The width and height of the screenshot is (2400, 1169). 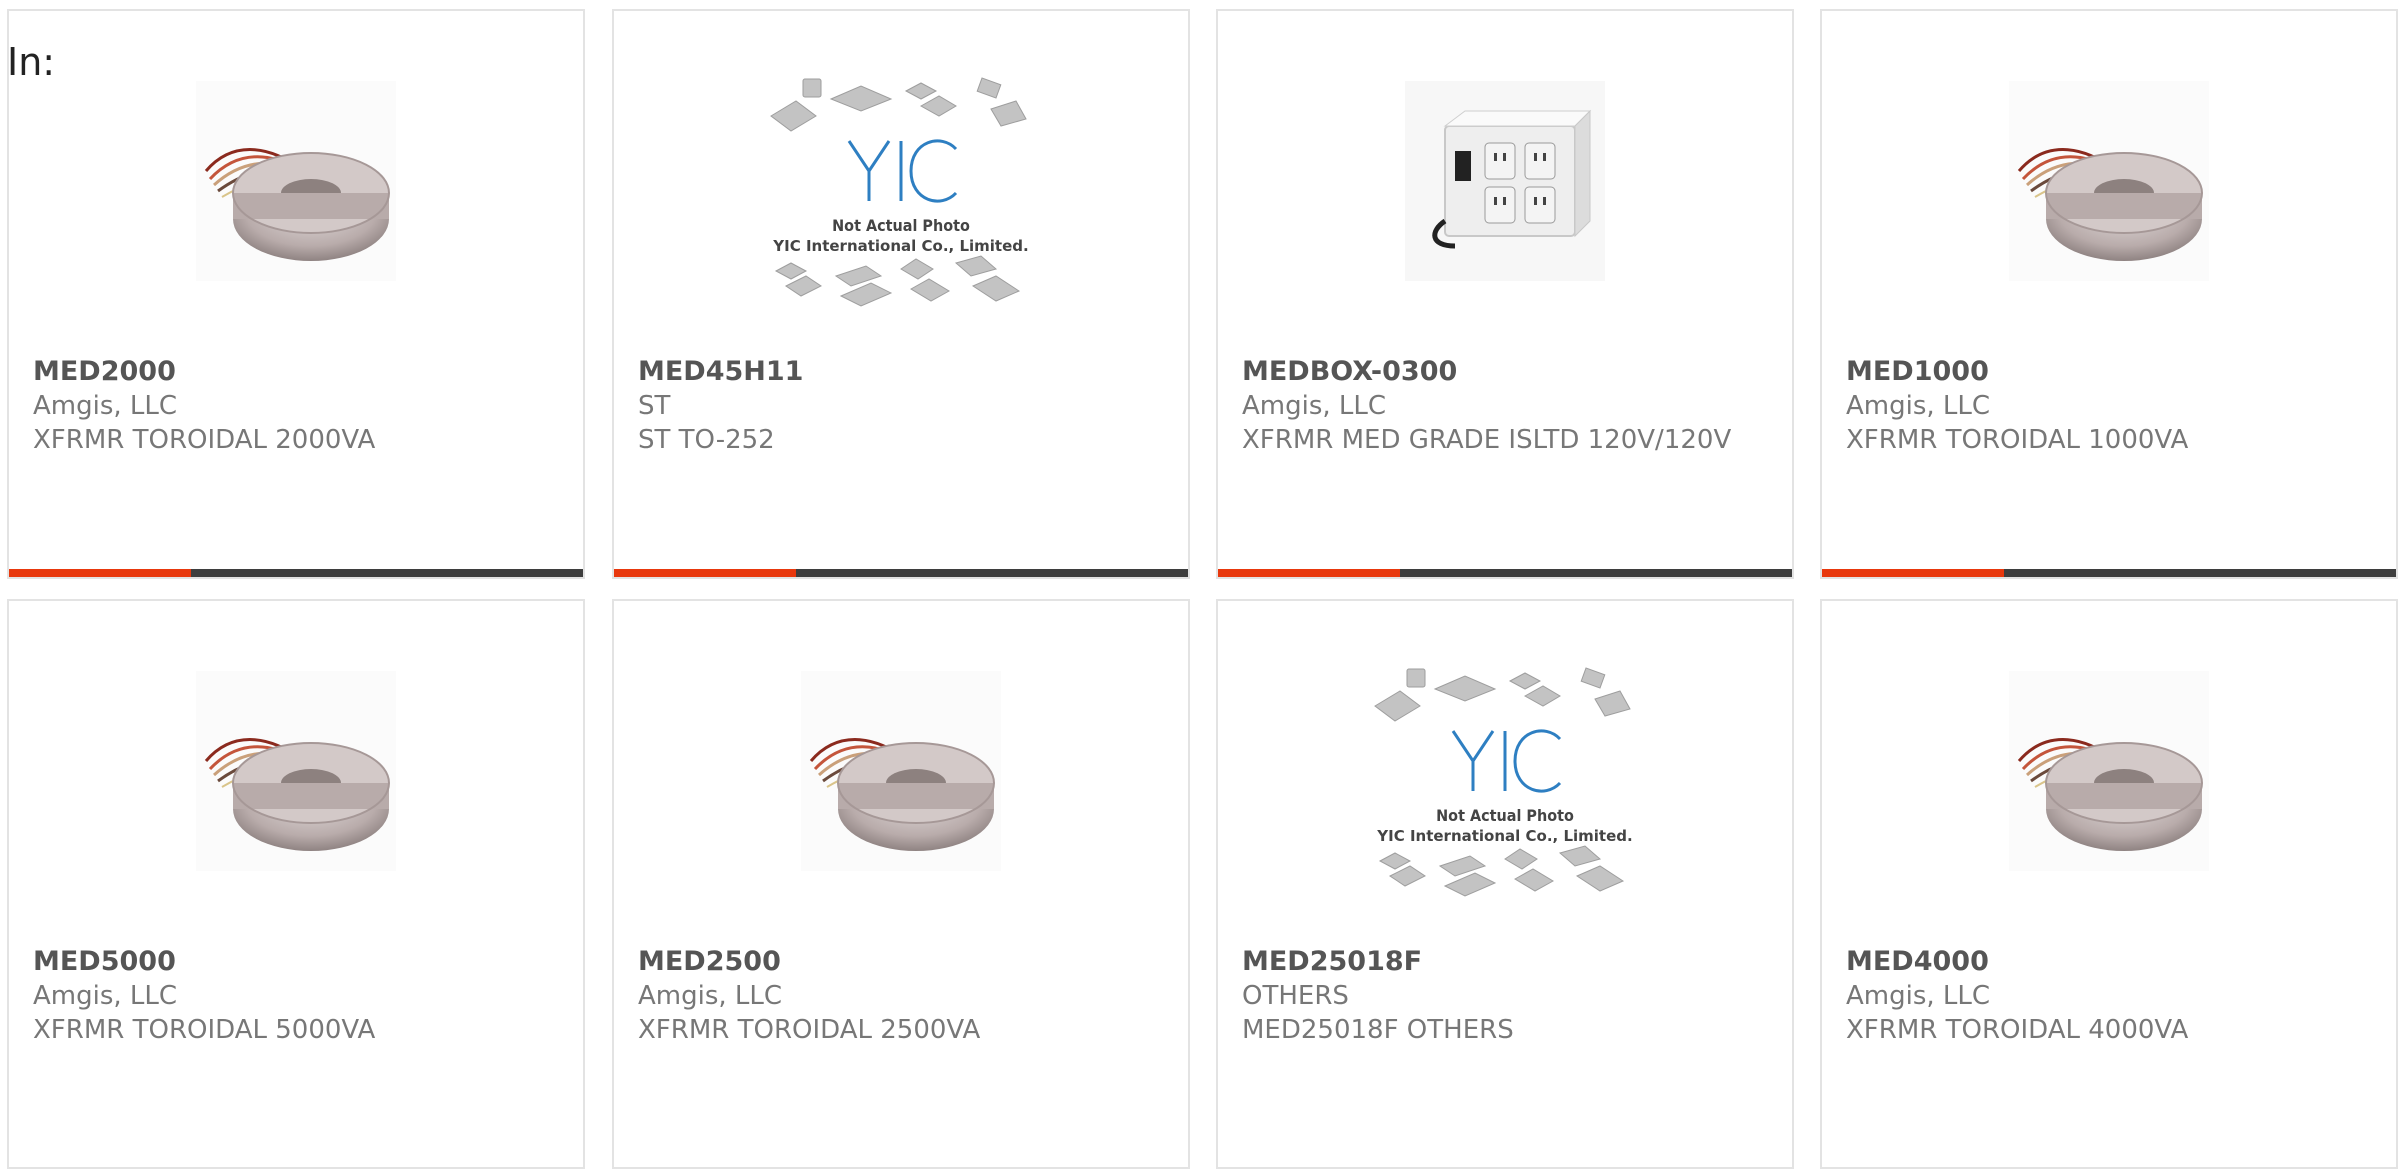 What do you see at coordinates (298, 962) in the screenshot?
I see `part-number: MED5000` at bounding box center [298, 962].